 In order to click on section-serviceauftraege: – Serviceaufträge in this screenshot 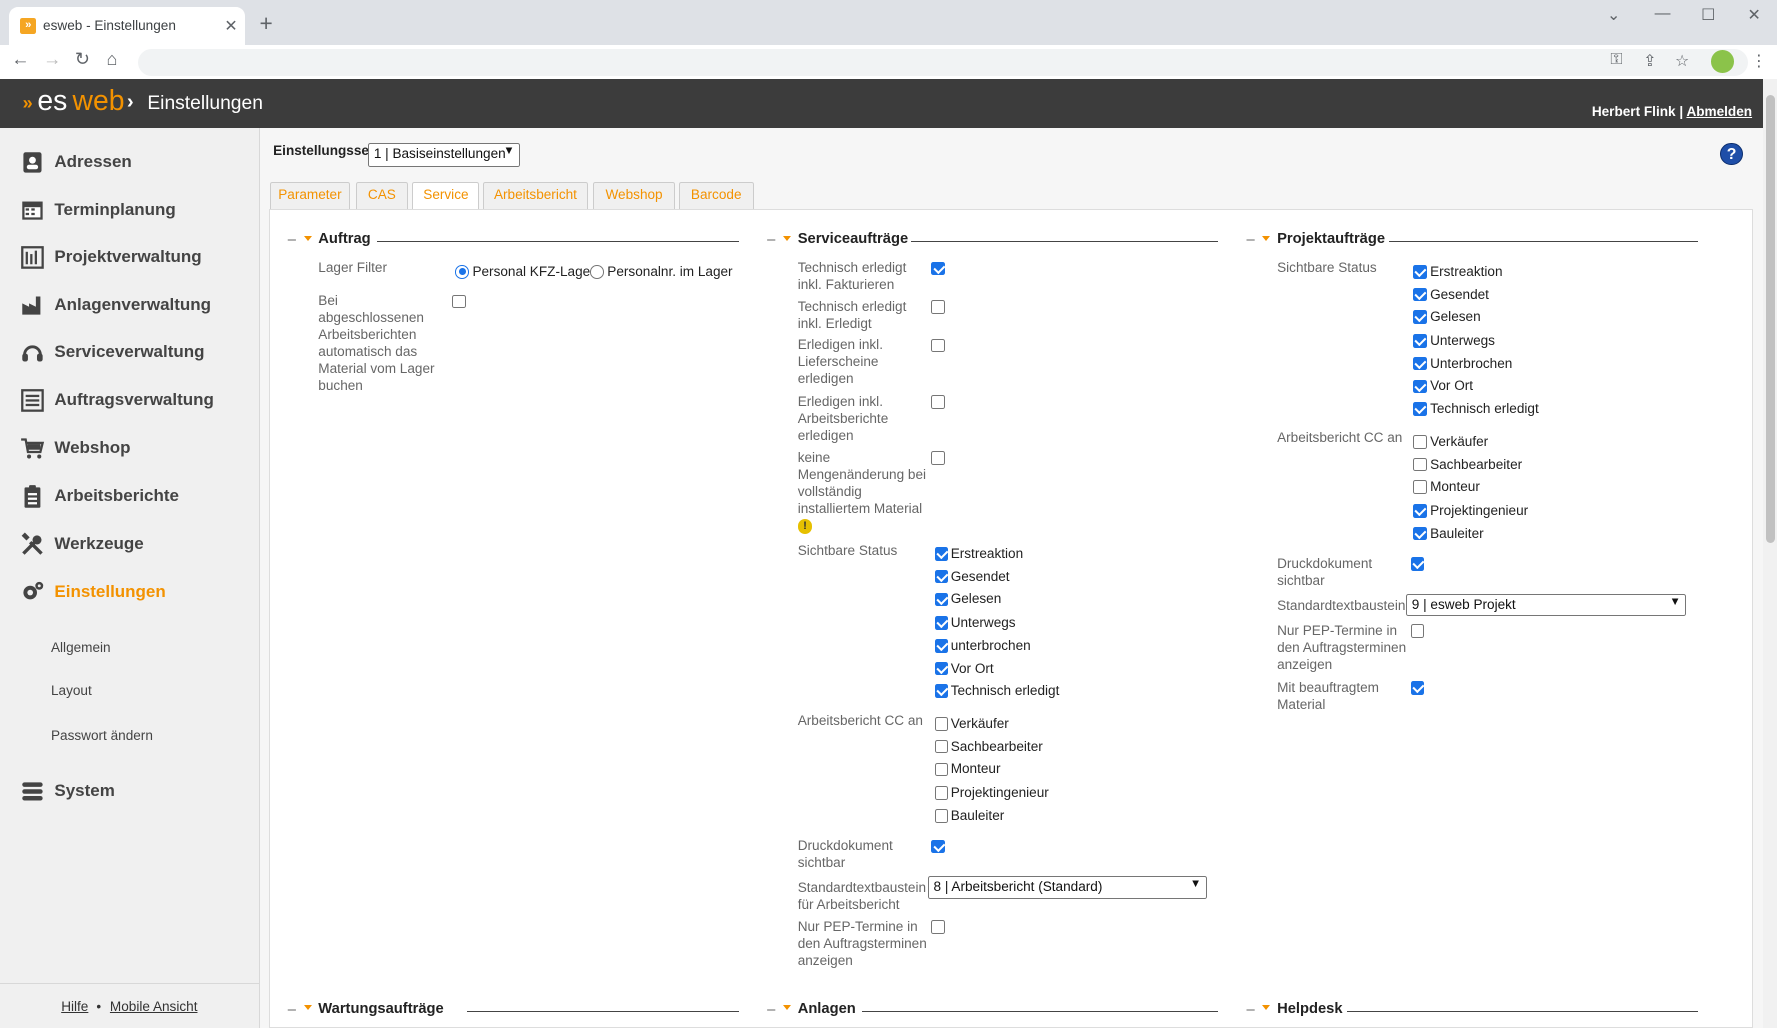, I will do `click(993, 240)`.